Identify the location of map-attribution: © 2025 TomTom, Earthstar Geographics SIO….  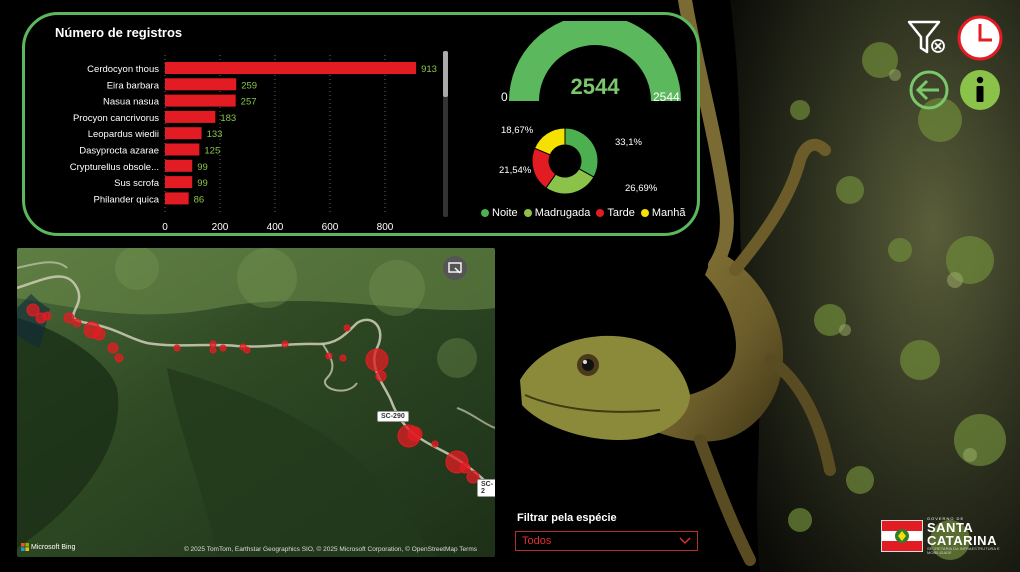
(330, 549).